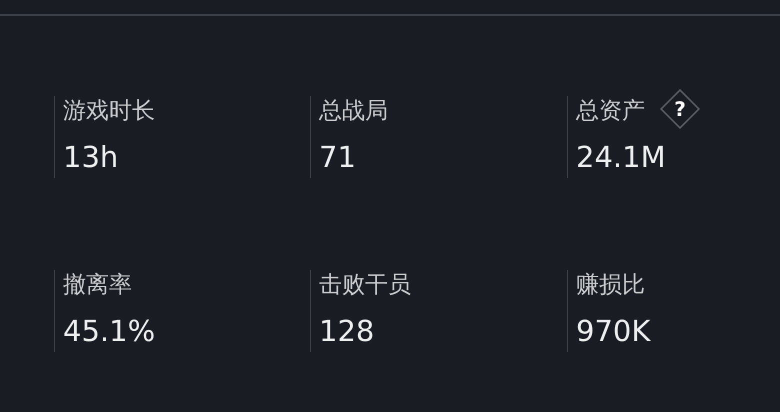 Image resolution: width=780 pixels, height=412 pixels. I want to click on stat-value: 24.1M, so click(621, 157).